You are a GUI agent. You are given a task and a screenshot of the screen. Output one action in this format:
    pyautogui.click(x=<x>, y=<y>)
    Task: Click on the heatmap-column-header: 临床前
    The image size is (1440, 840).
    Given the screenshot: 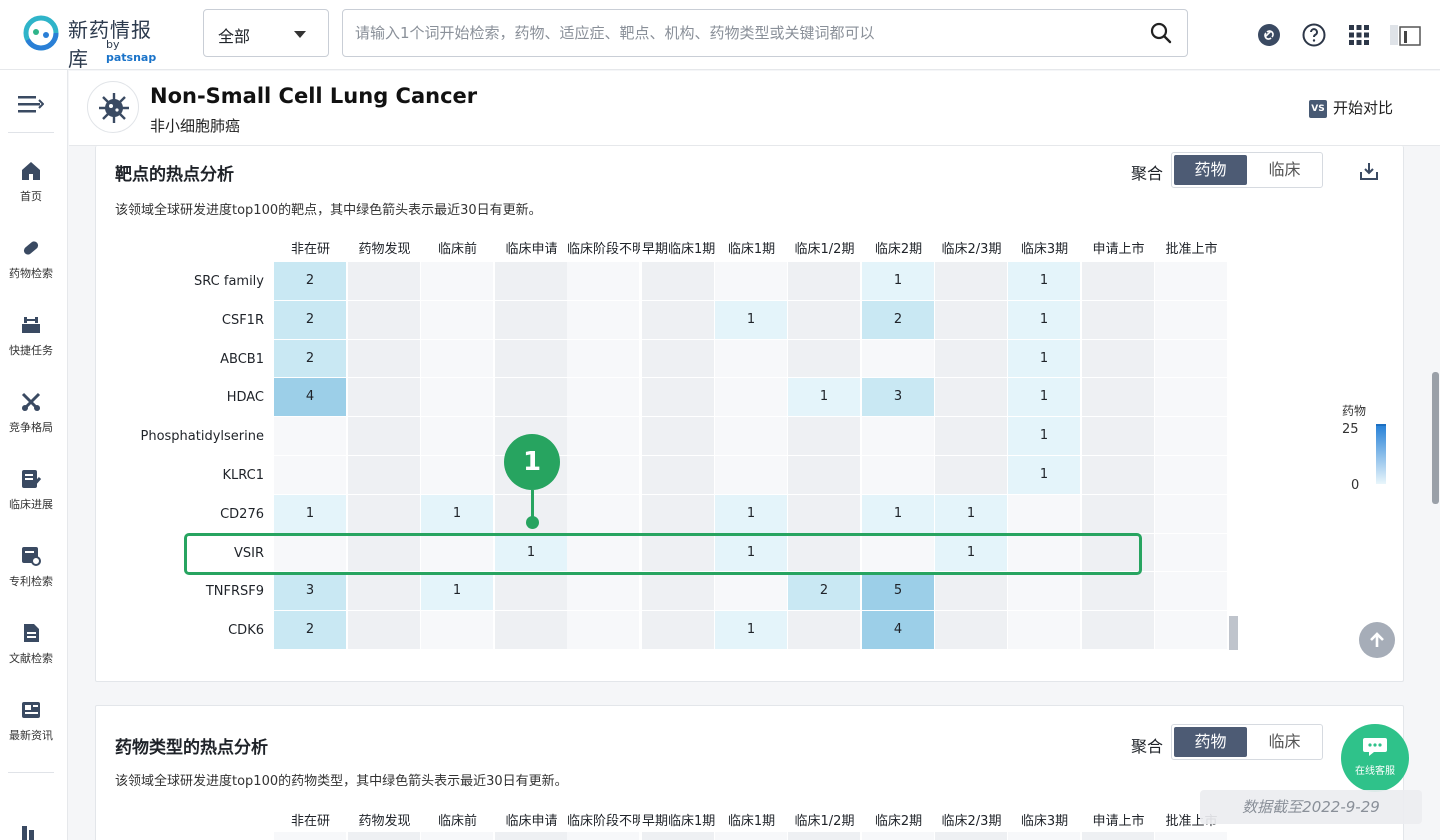 What is the action you would take?
    pyautogui.click(x=457, y=249)
    